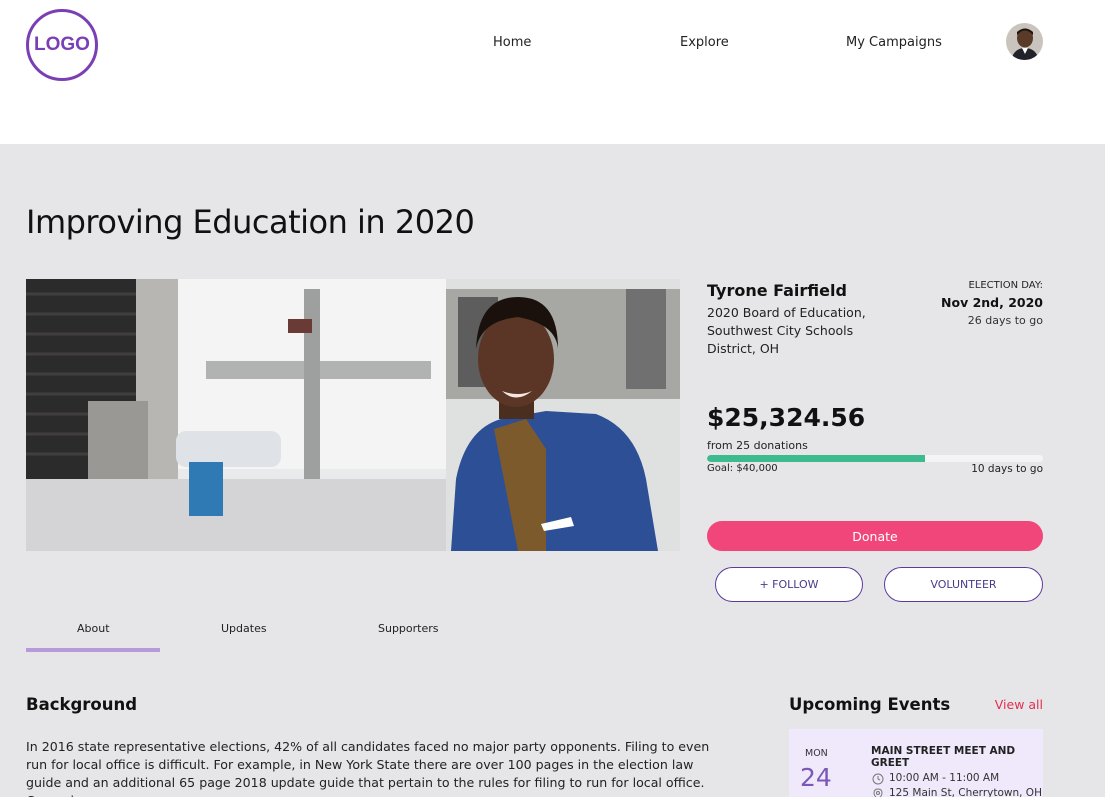  What do you see at coordinates (870, 704) in the screenshot?
I see `upcoming-events-heading: Upcoming Events` at bounding box center [870, 704].